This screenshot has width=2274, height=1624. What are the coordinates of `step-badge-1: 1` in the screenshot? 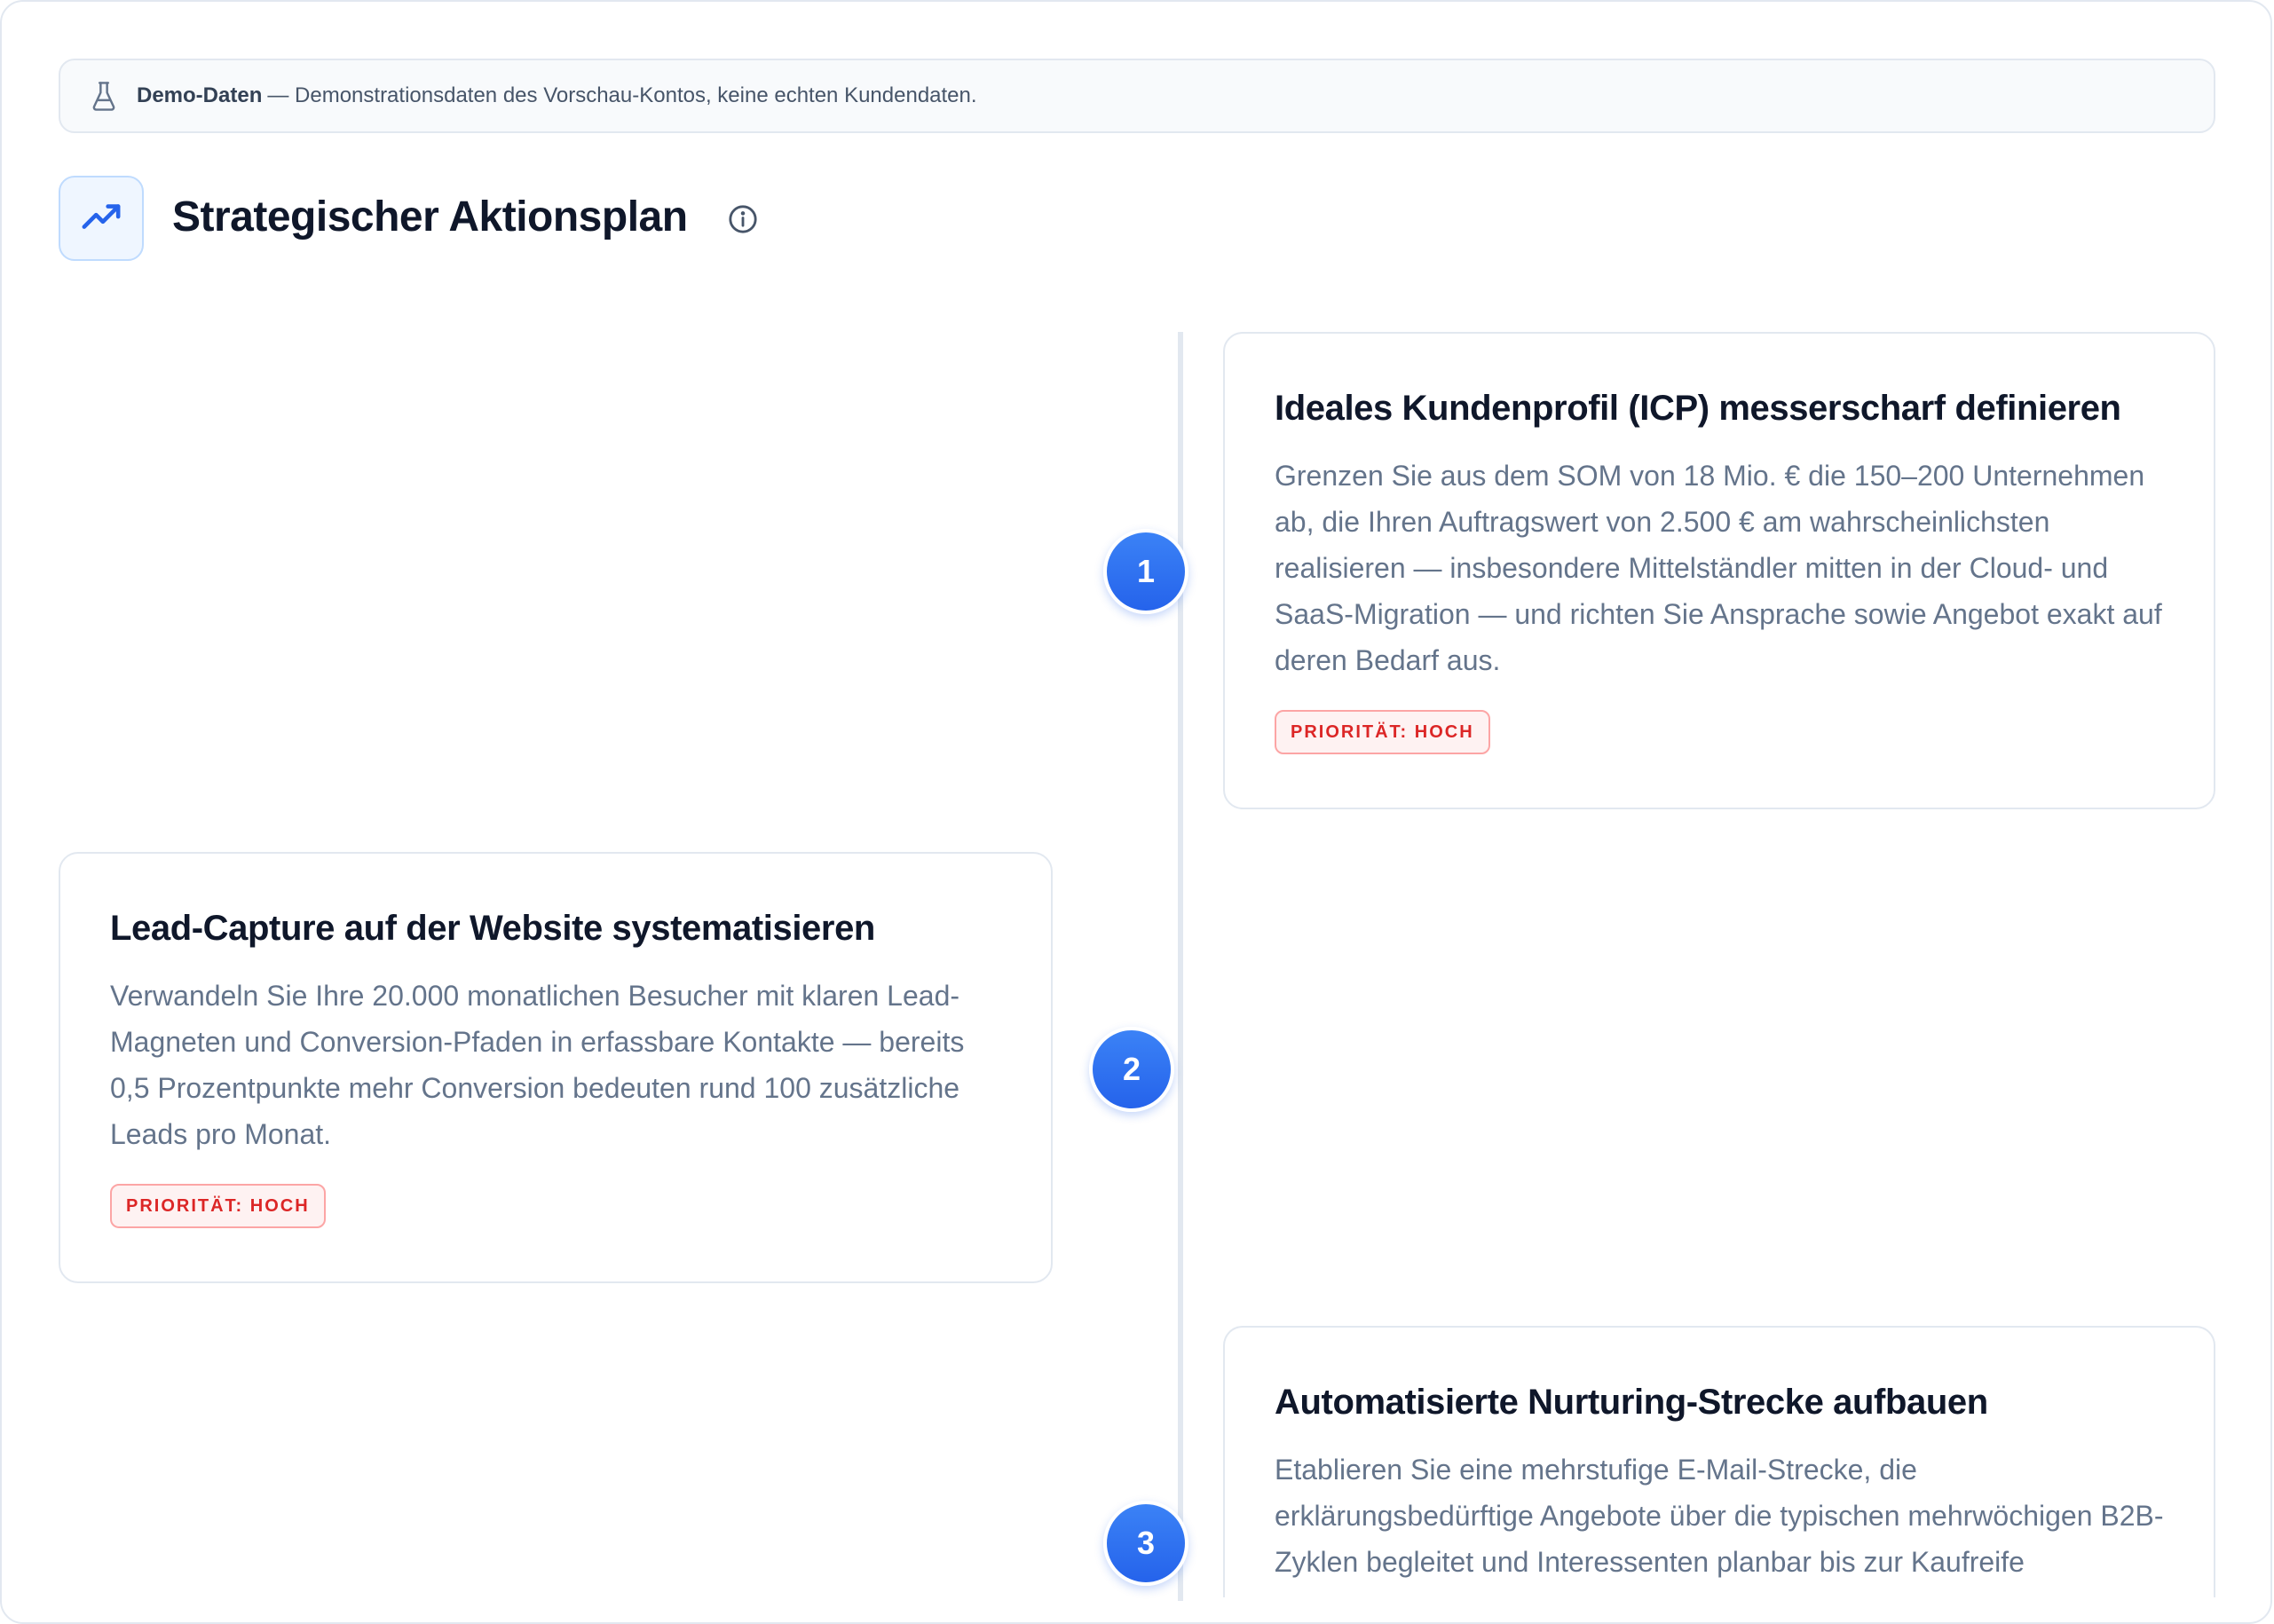 It's located at (1145, 572).